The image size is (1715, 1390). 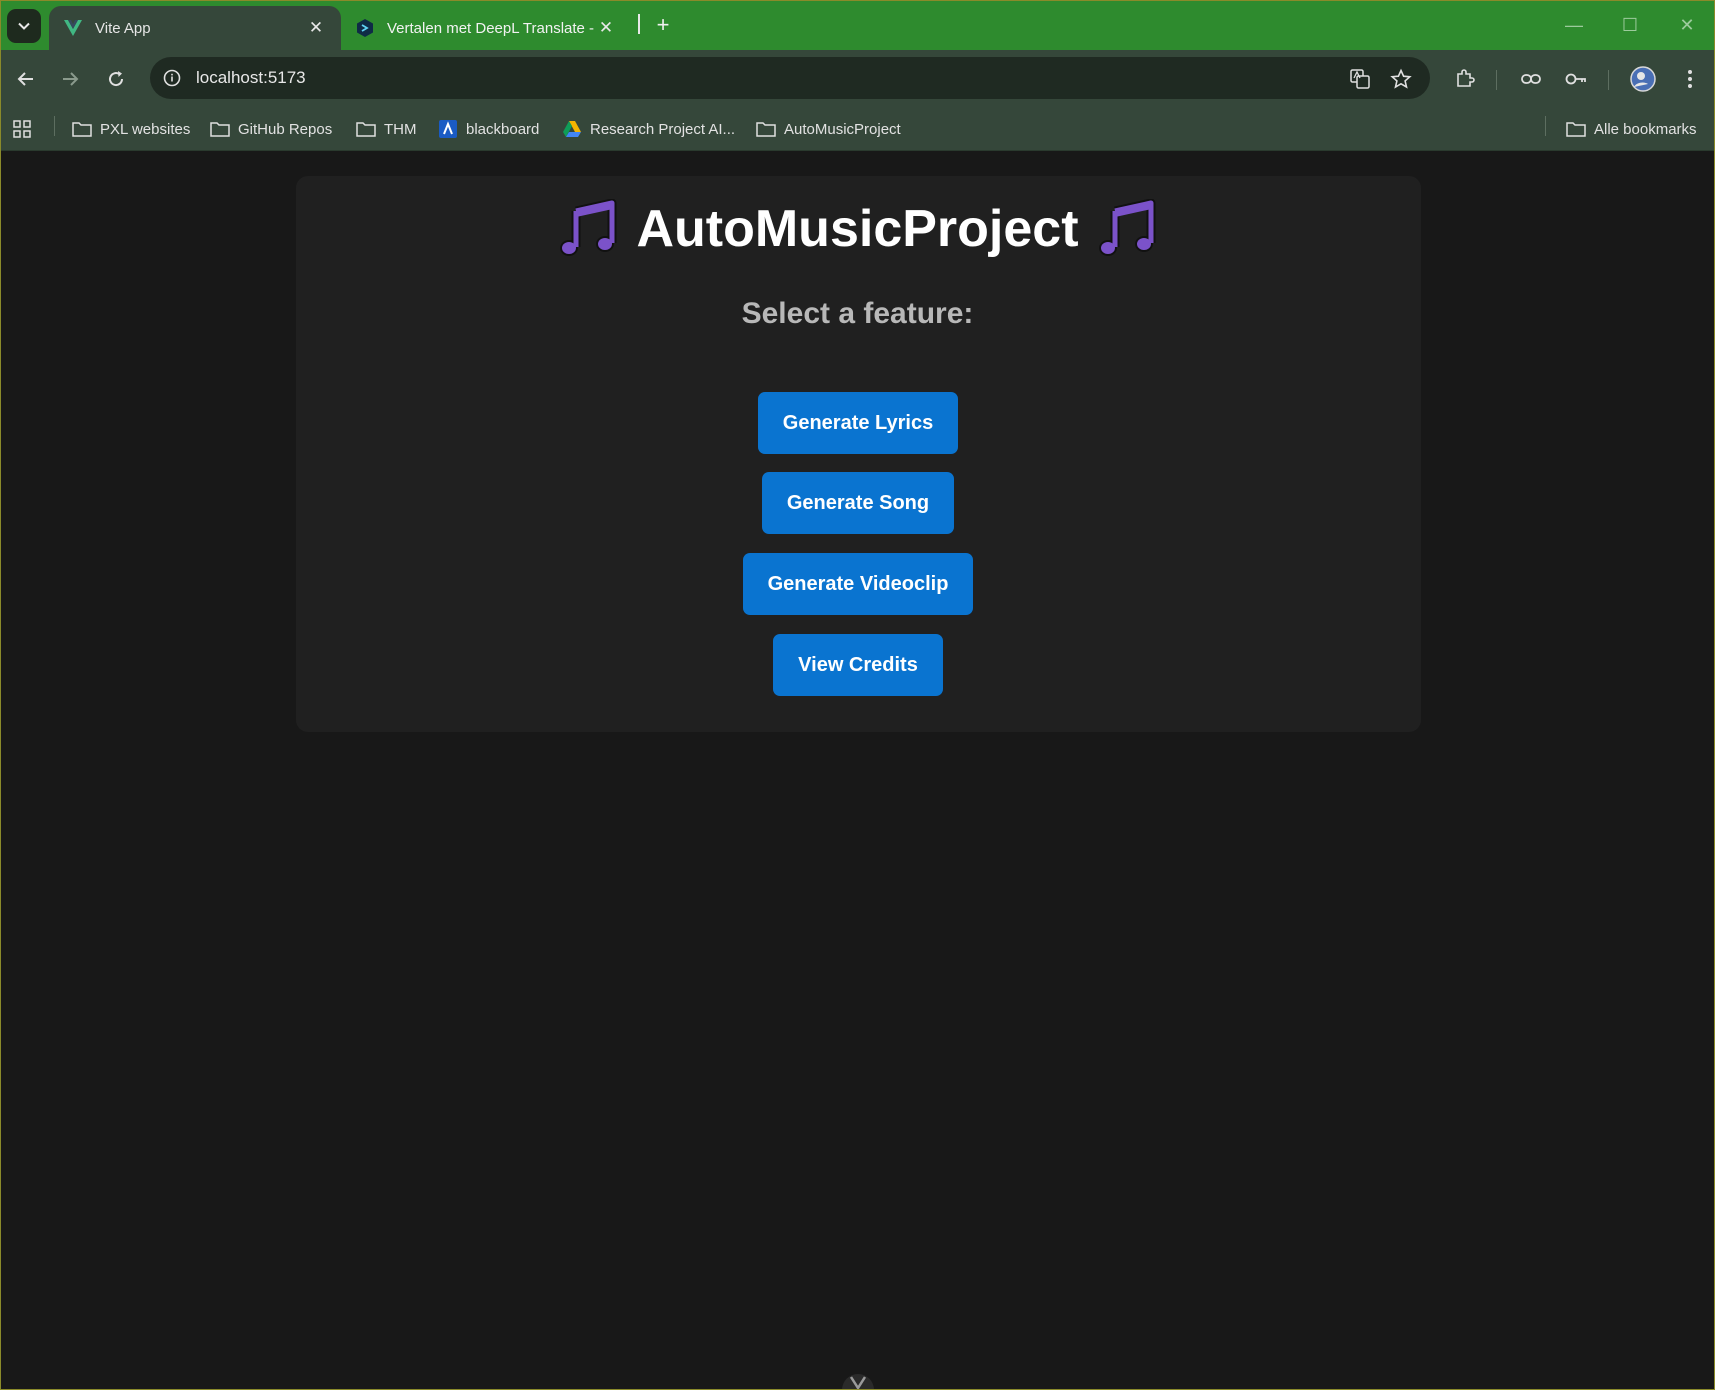 I want to click on tab-vite-app: Vite App ✕, so click(x=195, y=28).